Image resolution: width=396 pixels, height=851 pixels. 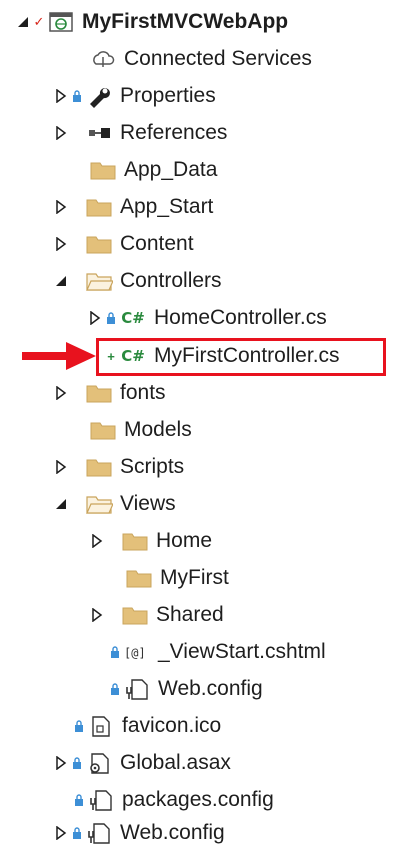 What do you see at coordinates (99, 96) in the screenshot?
I see `wrench-icon` at bounding box center [99, 96].